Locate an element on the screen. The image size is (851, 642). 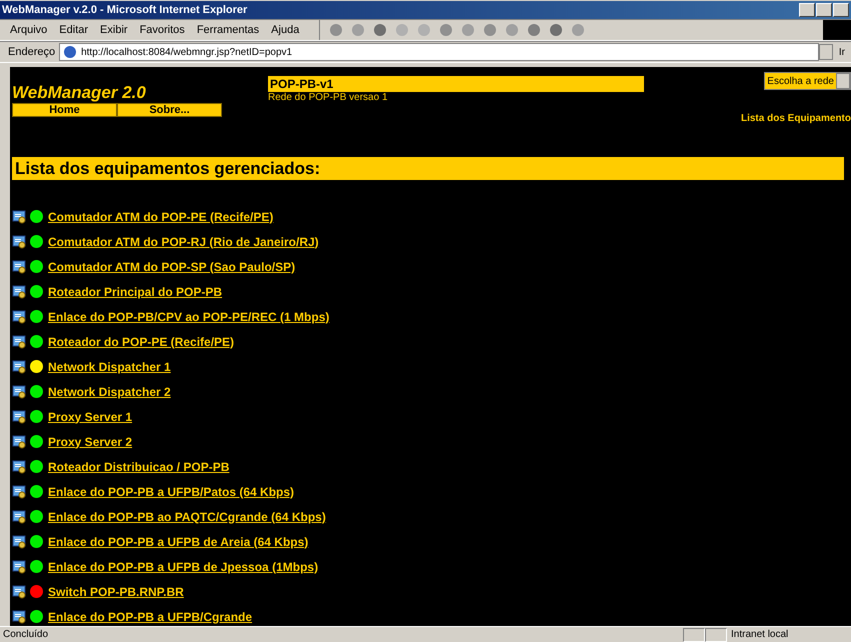
window-title: WebManager v.2.0 - Microsoft Internet Explorer is located at coordinates (125, 10).